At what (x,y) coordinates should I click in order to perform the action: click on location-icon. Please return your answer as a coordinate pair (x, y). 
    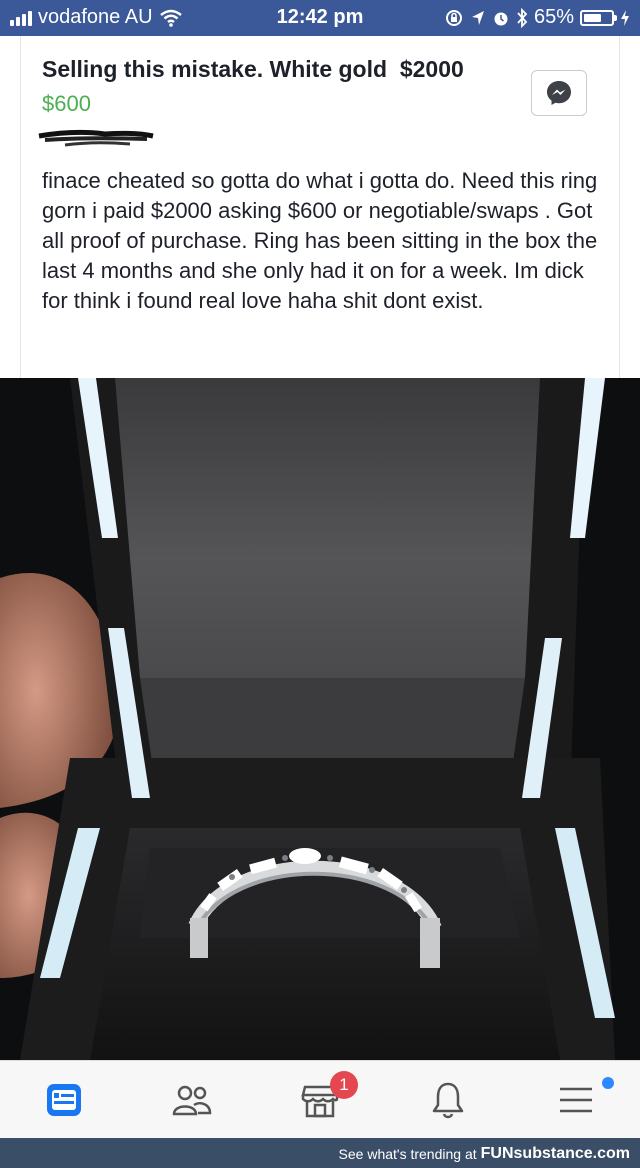
    Looking at the image, I should click on (477, 17).